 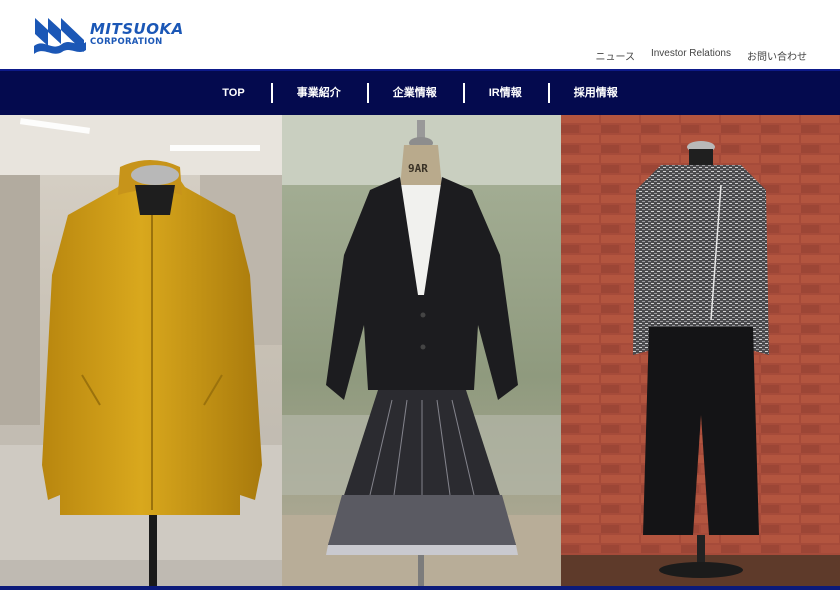 I want to click on nav-item-company: 企業情報, so click(x=414, y=93).